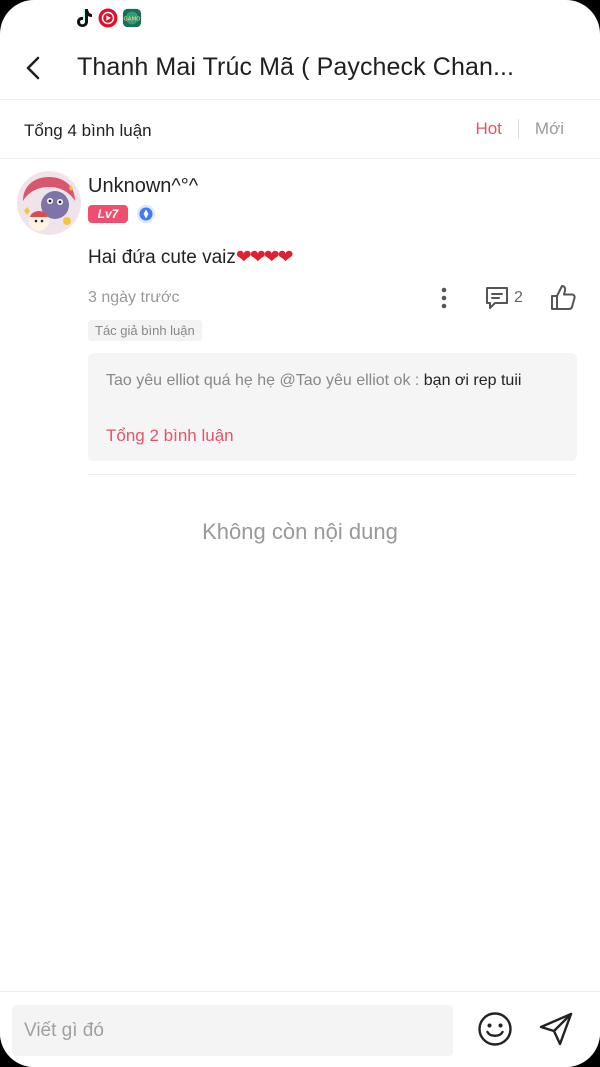  What do you see at coordinates (84, 18) in the screenshot?
I see `tiktok-icon` at bounding box center [84, 18].